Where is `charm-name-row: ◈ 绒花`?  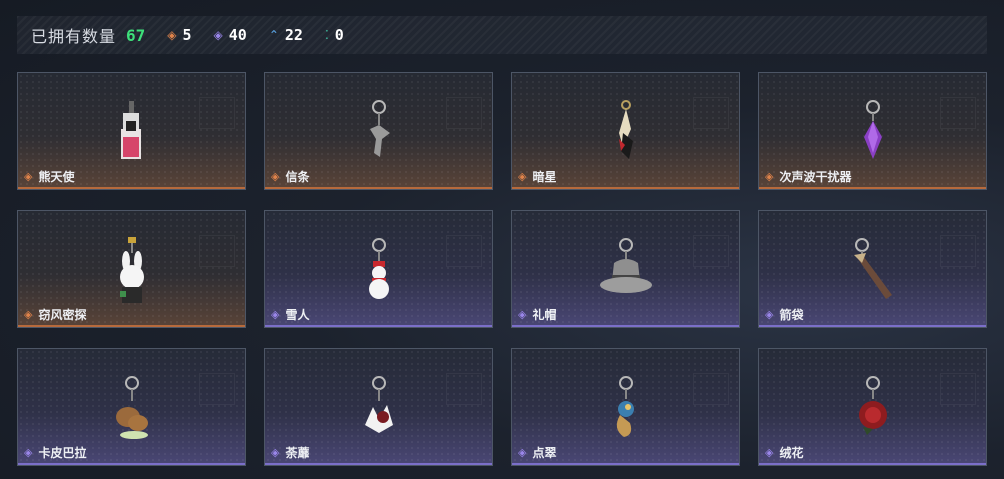 charm-name-row: ◈ 绒花 is located at coordinates (784, 452).